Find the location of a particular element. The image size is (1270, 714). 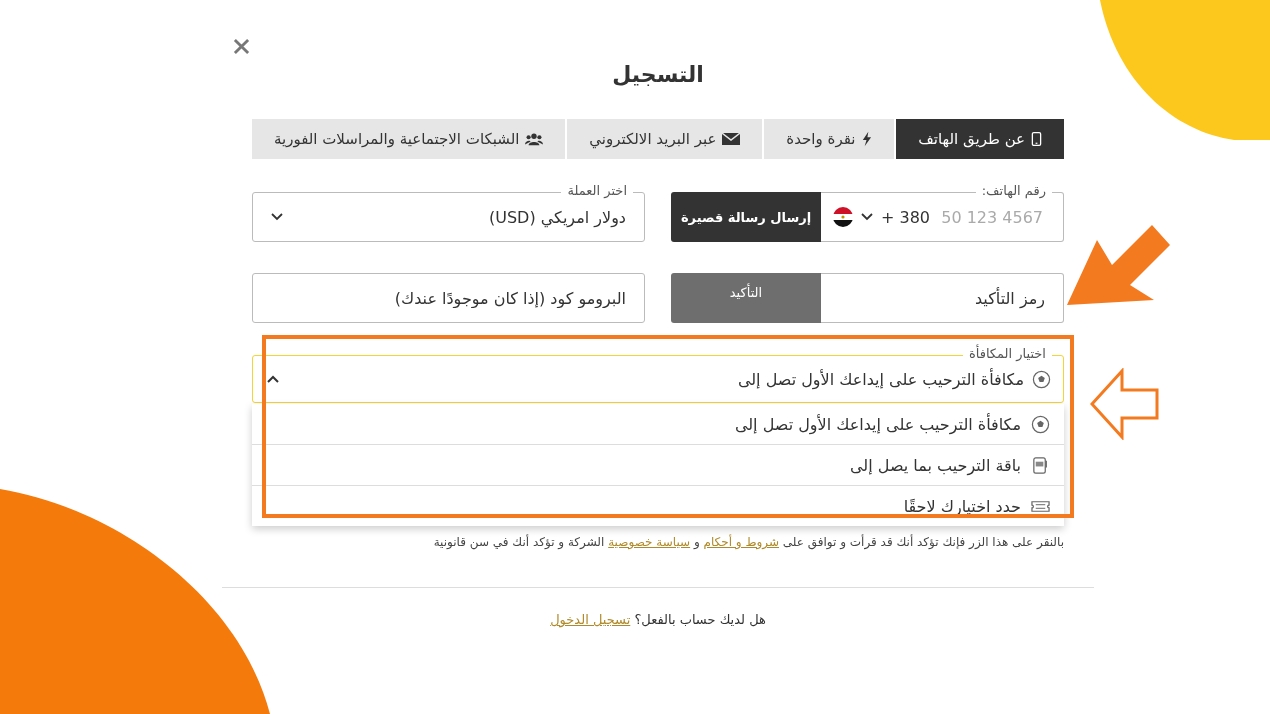

send-sms-button: إرسال رسالة قصيرة is located at coordinates (746, 217).